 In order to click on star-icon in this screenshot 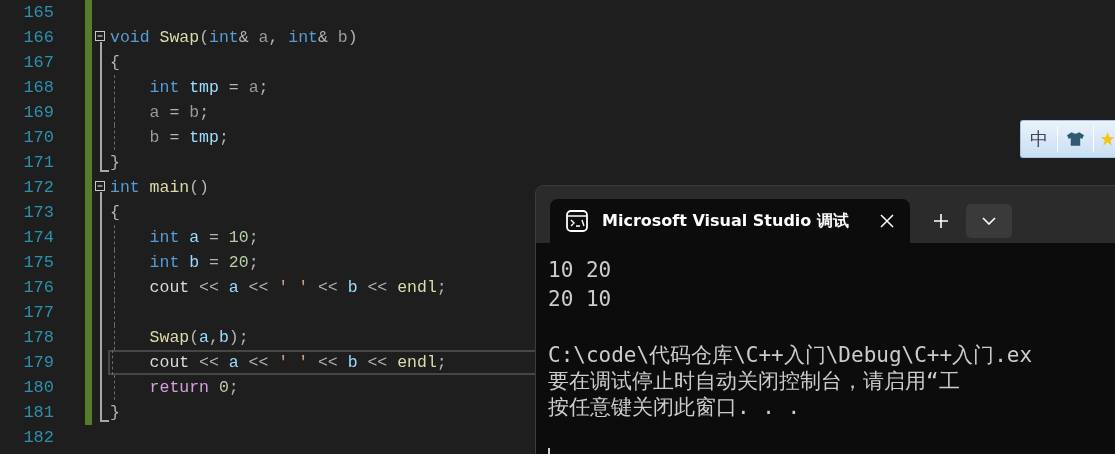, I will do `click(1107, 139)`.